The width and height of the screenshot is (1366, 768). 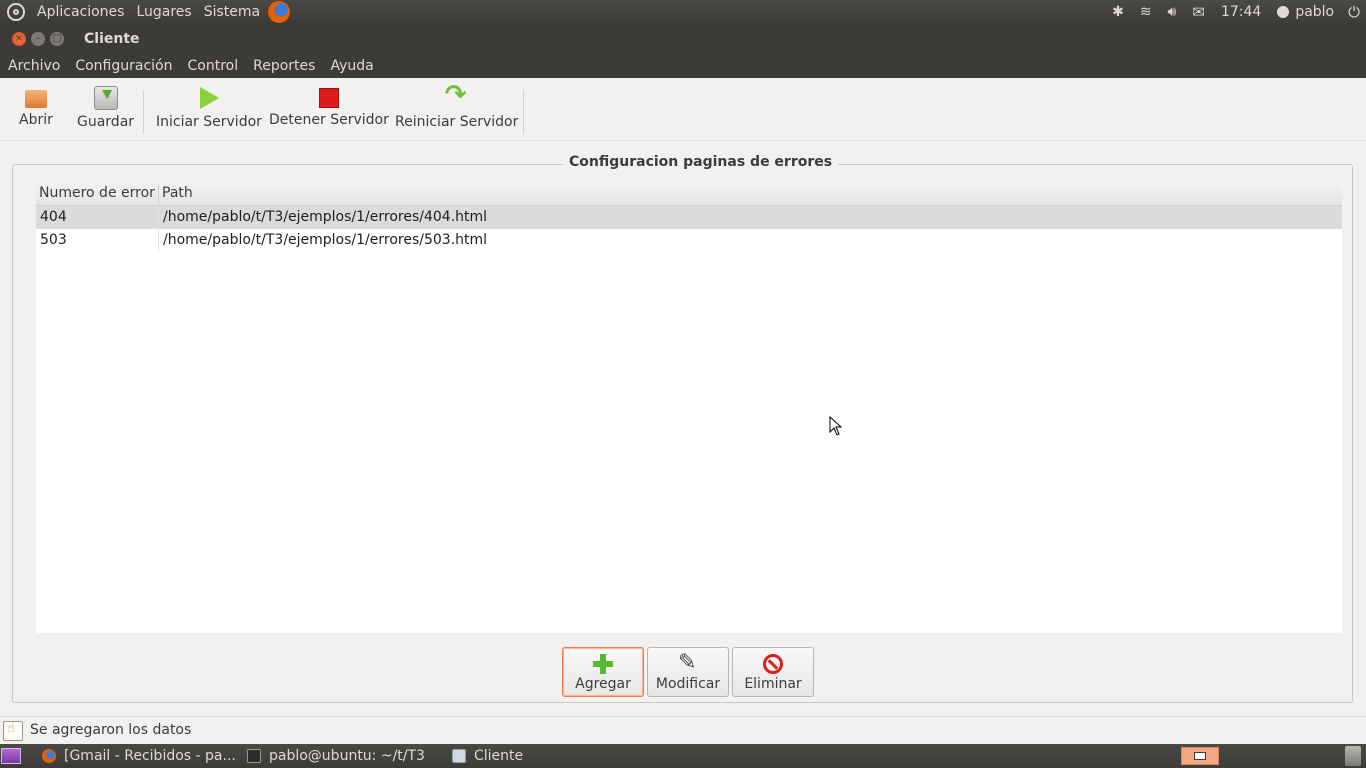 I want to click on panel-menu-places: Lugares, so click(x=163, y=12).